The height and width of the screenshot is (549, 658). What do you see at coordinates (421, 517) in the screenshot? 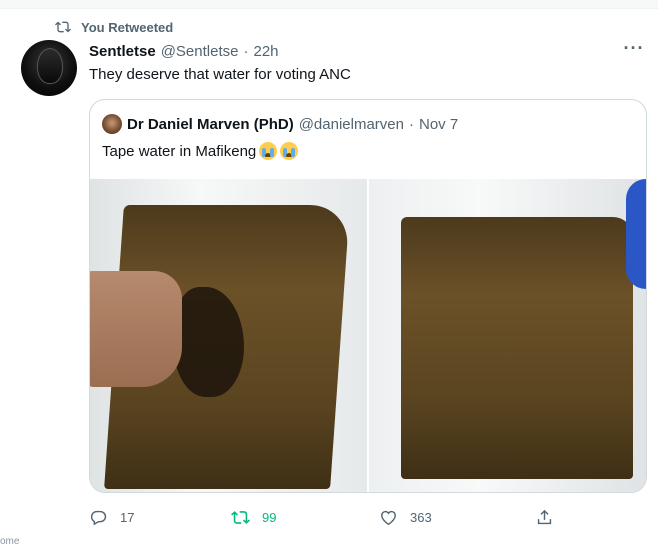
I see `like-count: 363` at bounding box center [421, 517].